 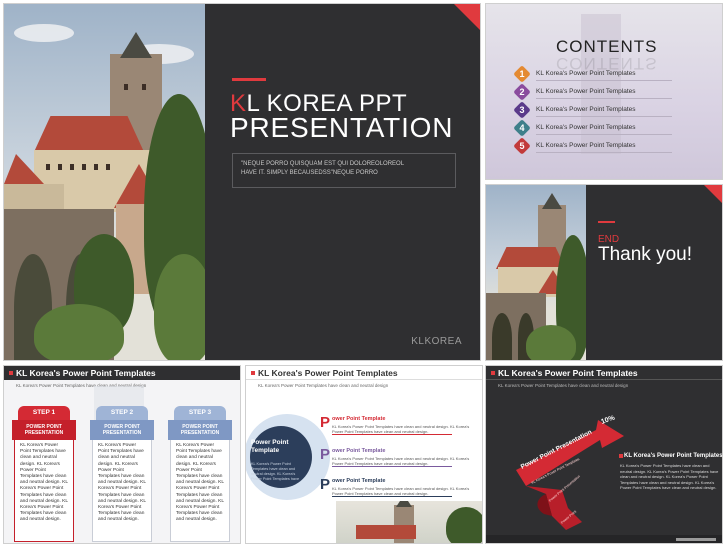 What do you see at coordinates (673, 456) in the screenshot?
I see `right-title: KL Korea's Power Point Templates` at bounding box center [673, 456].